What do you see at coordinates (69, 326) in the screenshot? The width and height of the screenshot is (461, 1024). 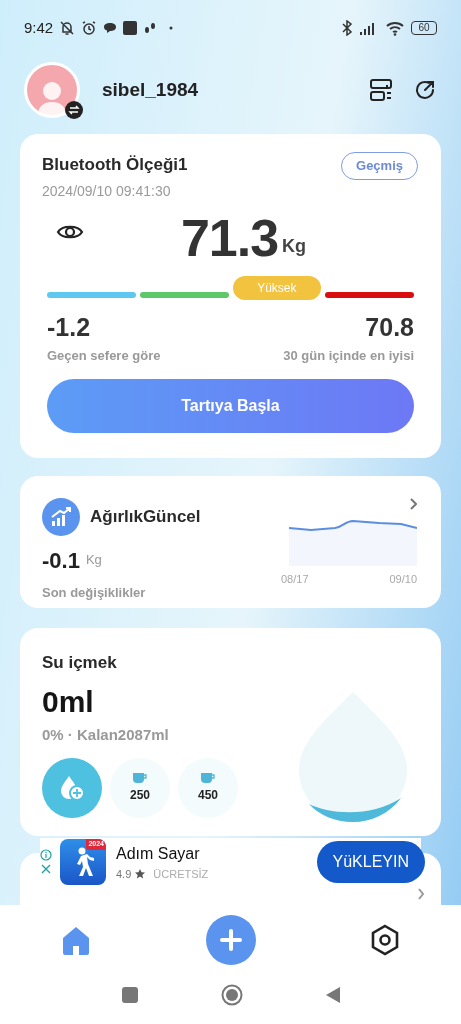 I see `stat-value: -1.2` at bounding box center [69, 326].